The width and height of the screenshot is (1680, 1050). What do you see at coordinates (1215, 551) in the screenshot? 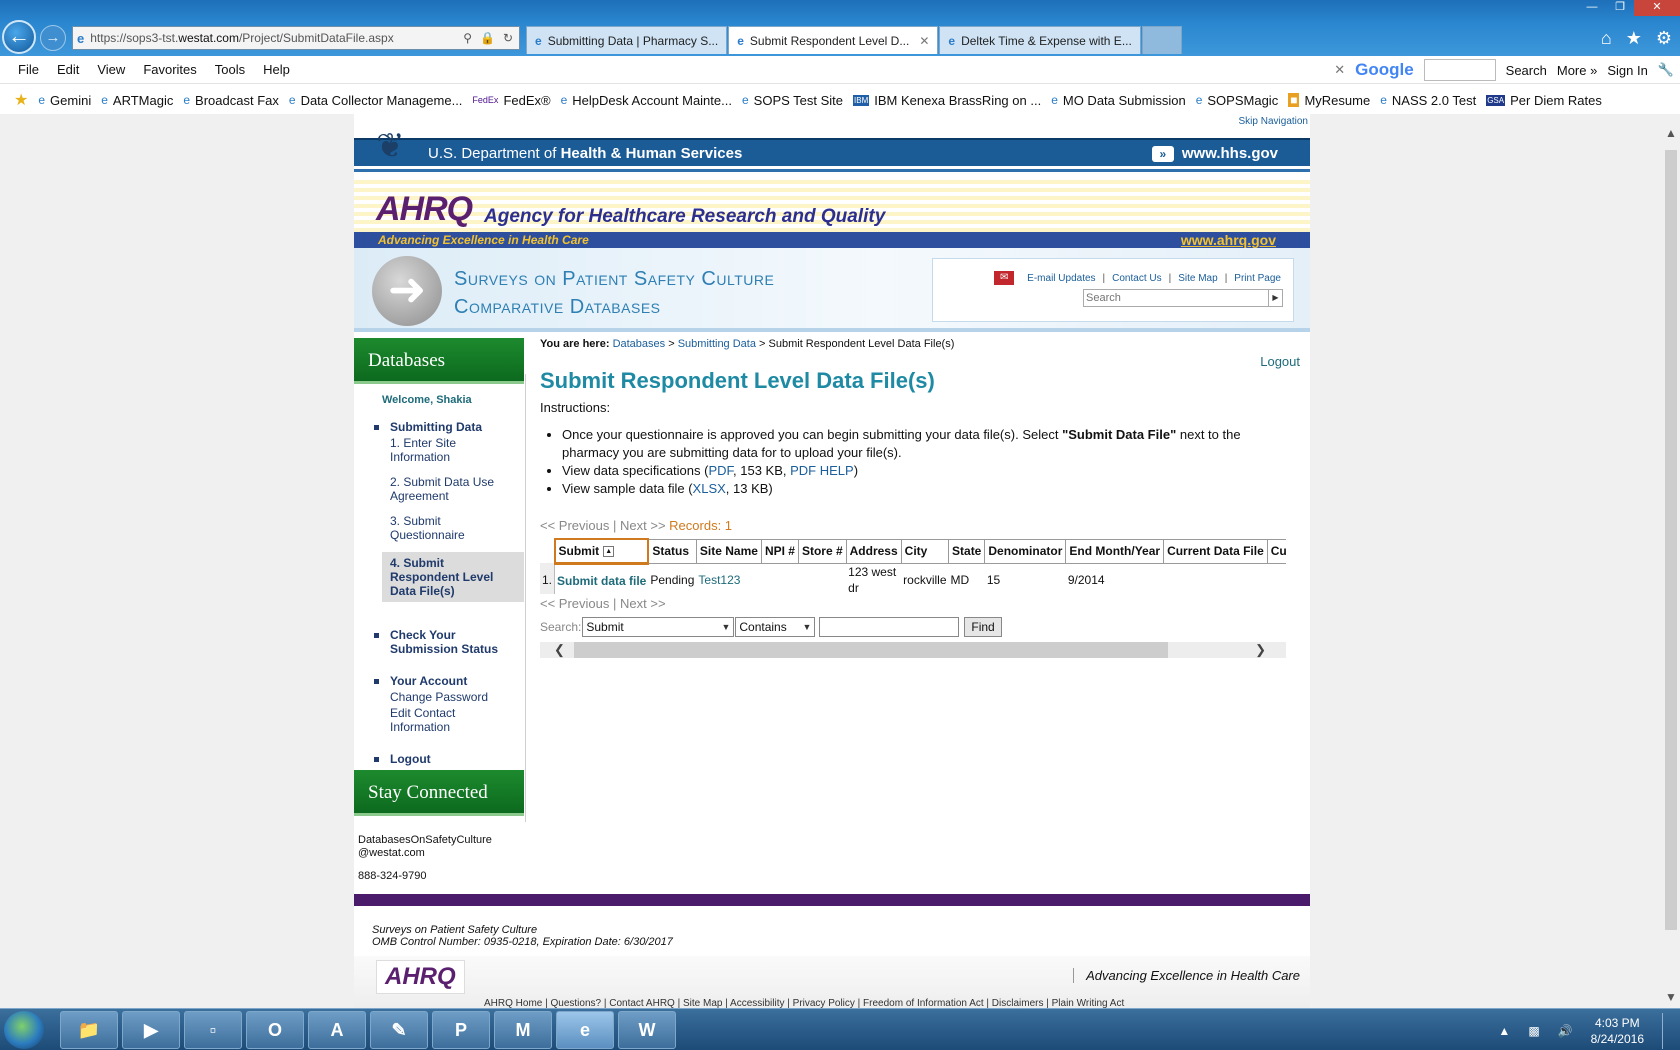
I see `column-header-current-data-file: Current Data File` at bounding box center [1215, 551].